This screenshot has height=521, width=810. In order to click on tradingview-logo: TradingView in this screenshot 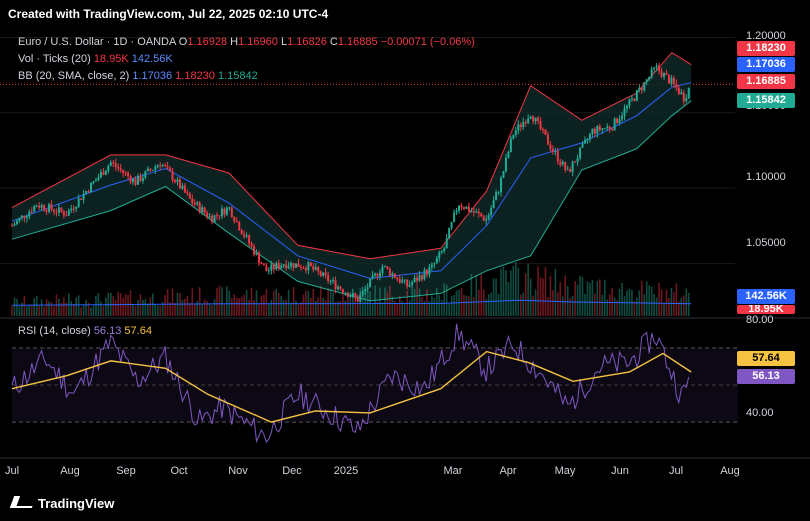, I will do `click(61, 503)`.